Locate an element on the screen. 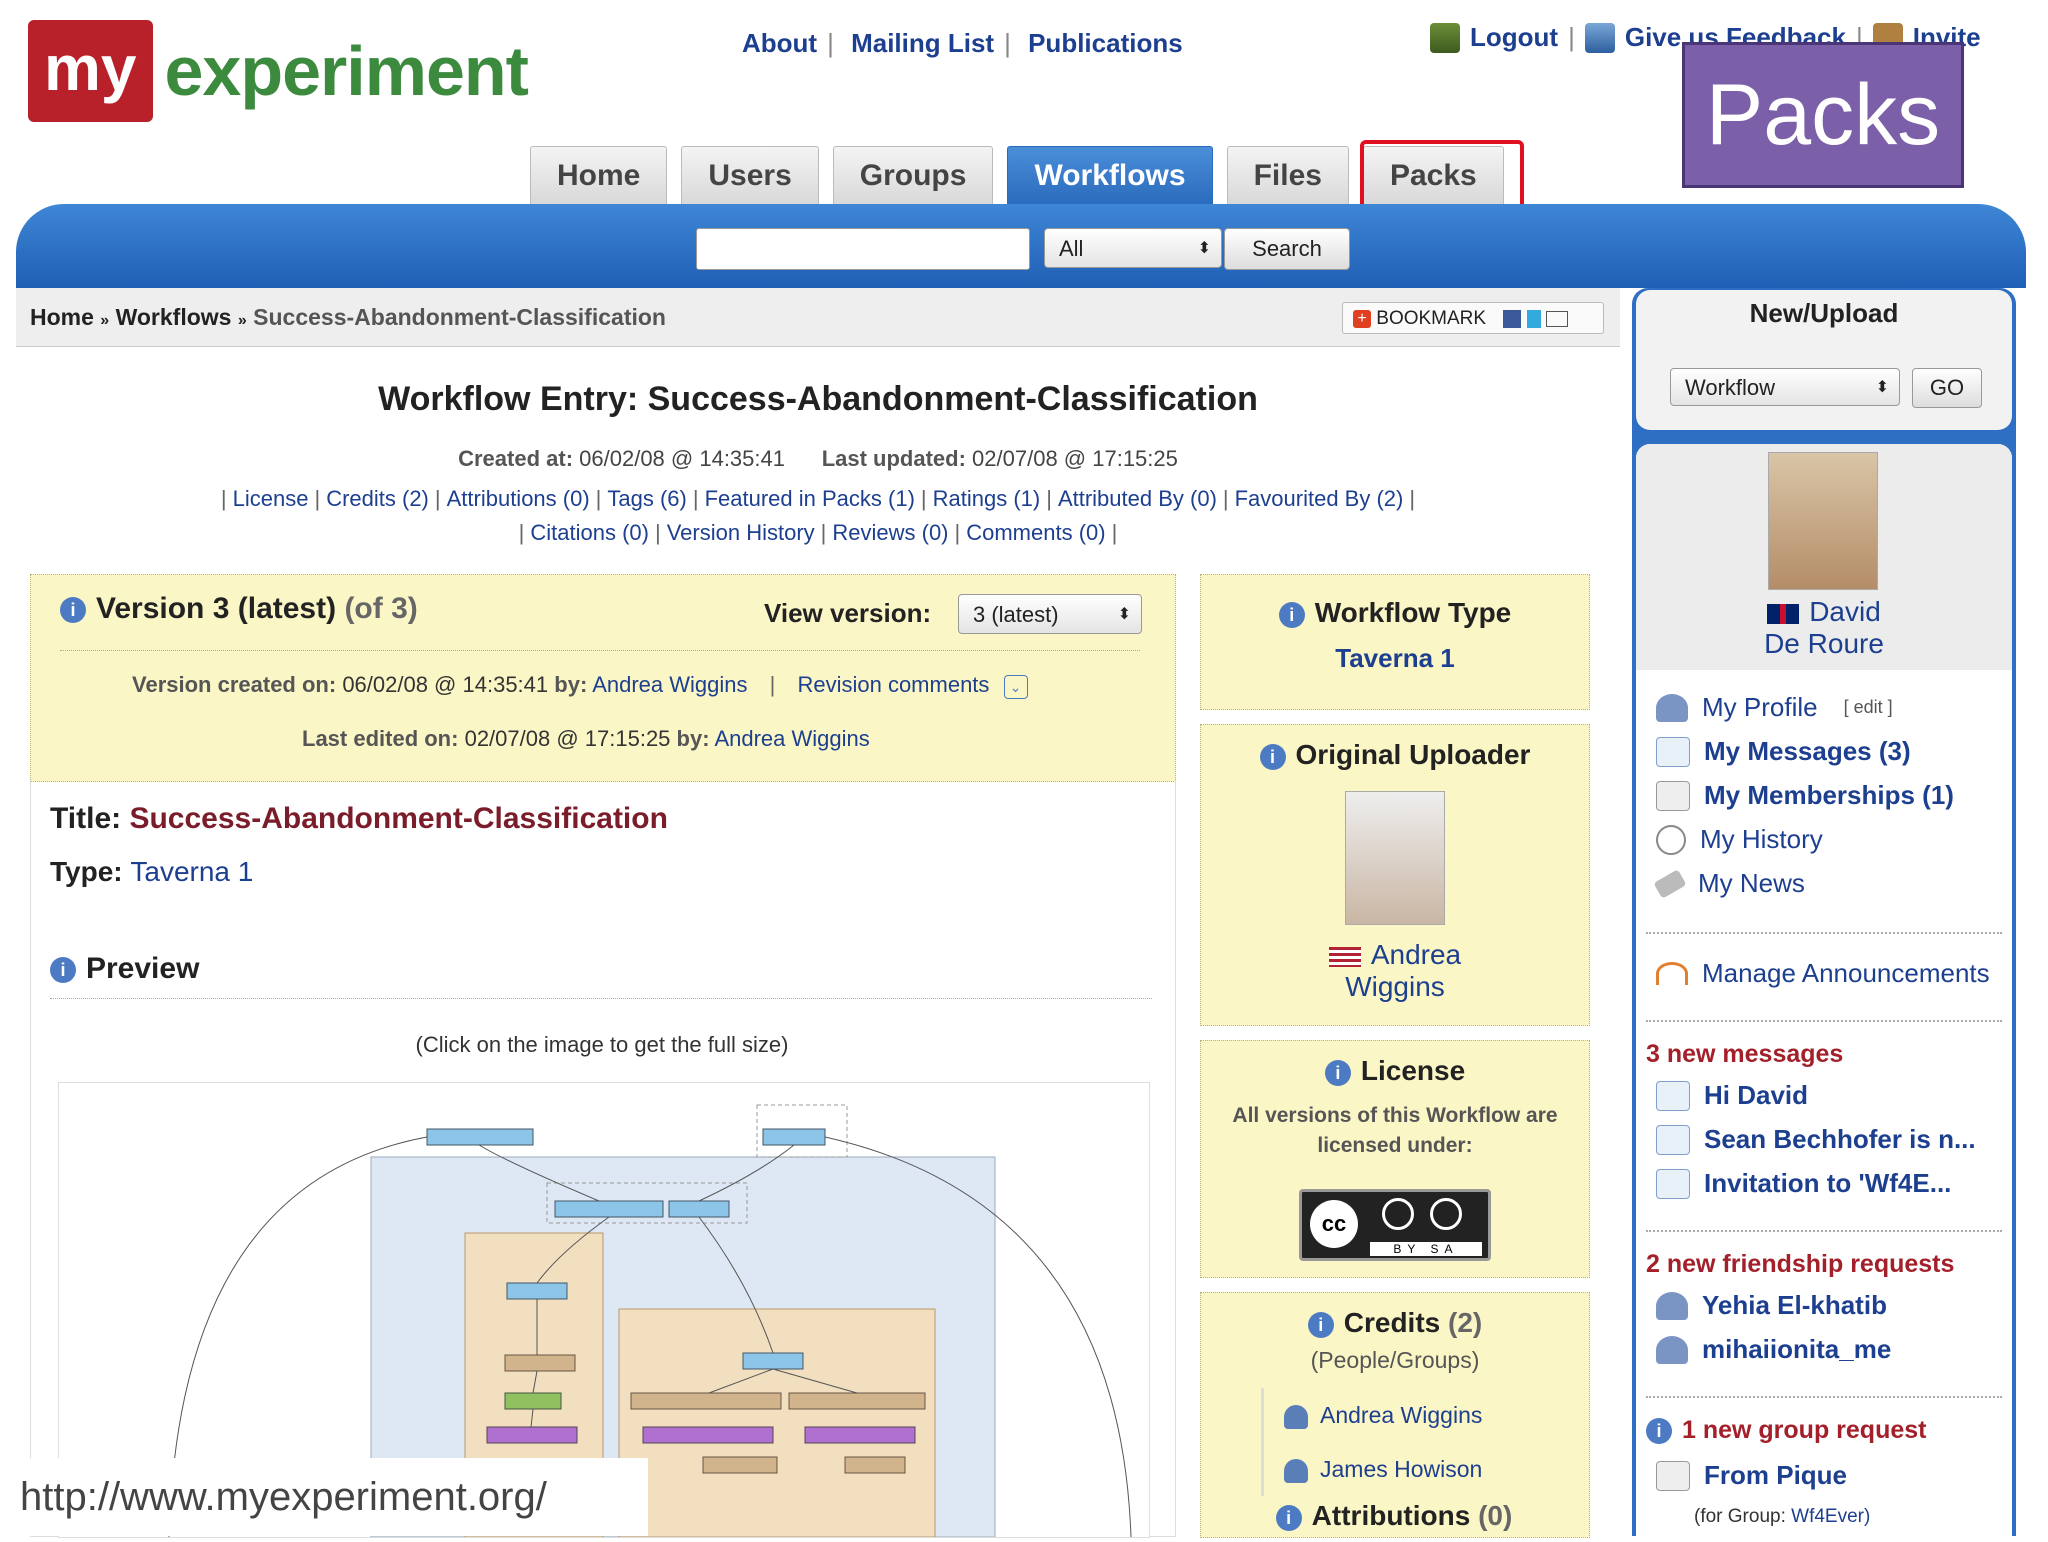  version-title: Version 3 (latest) is located at coordinates (216, 608).